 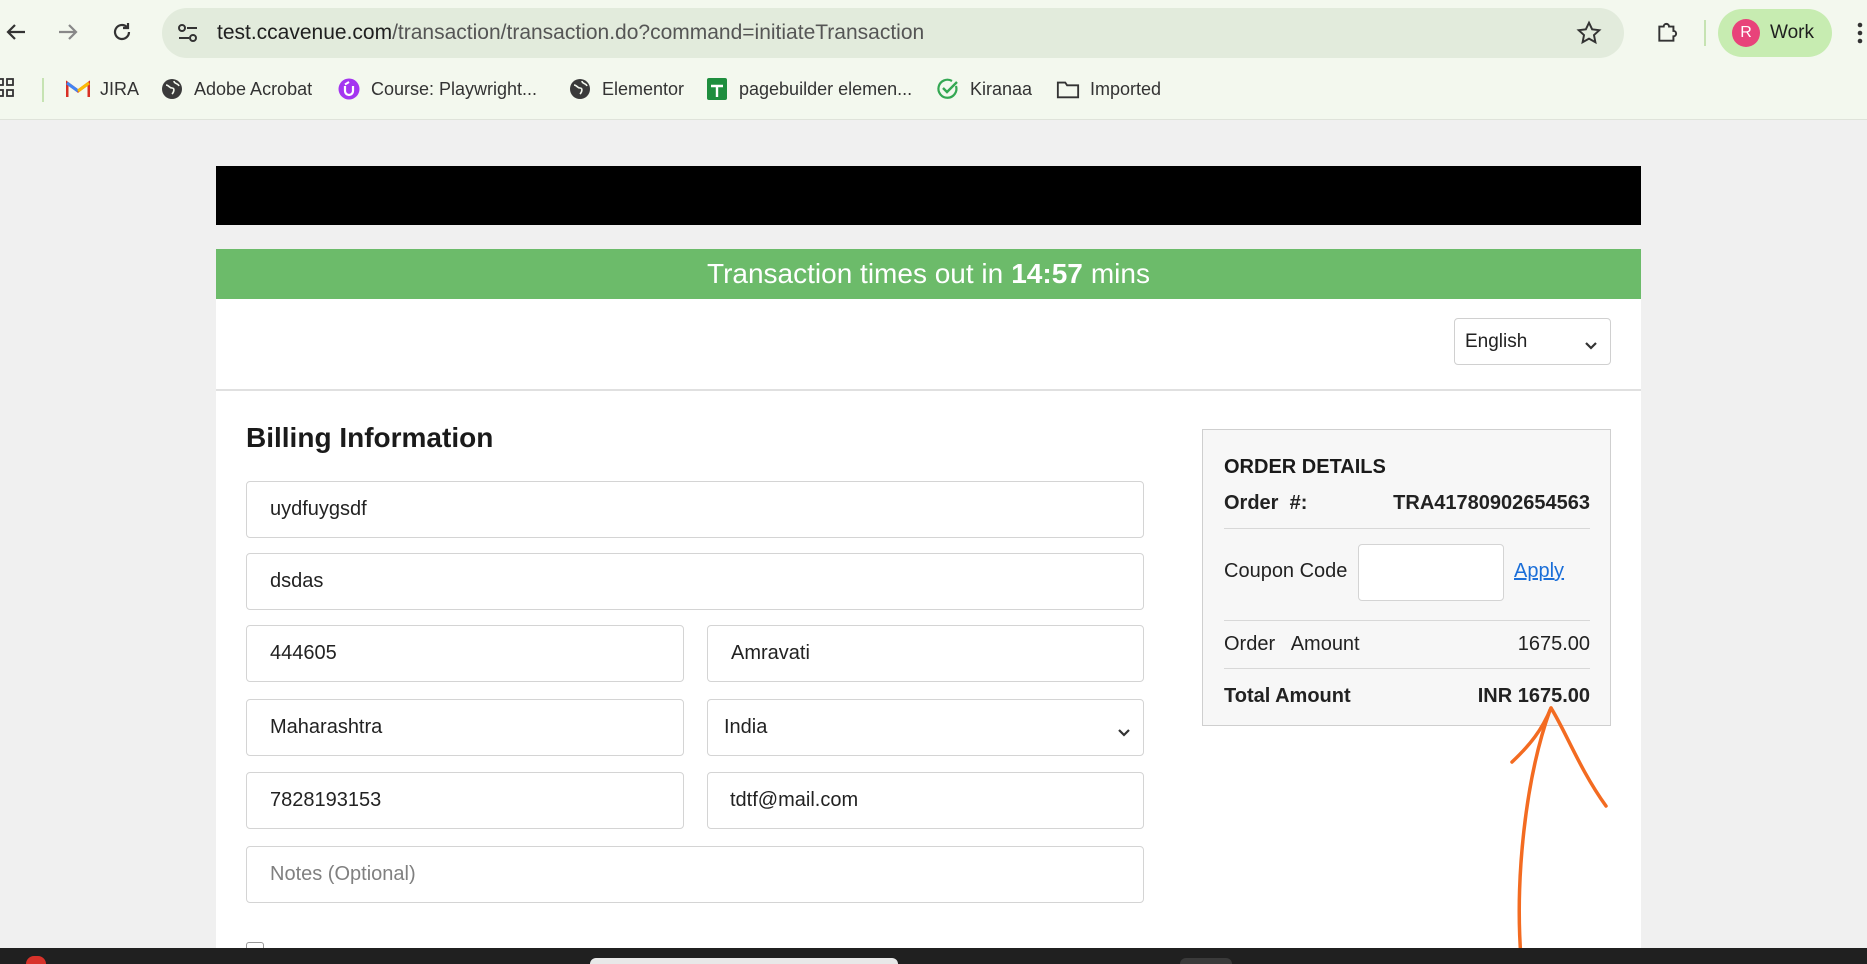 What do you see at coordinates (1287, 696) in the screenshot?
I see `total-amount-label: Total Amount` at bounding box center [1287, 696].